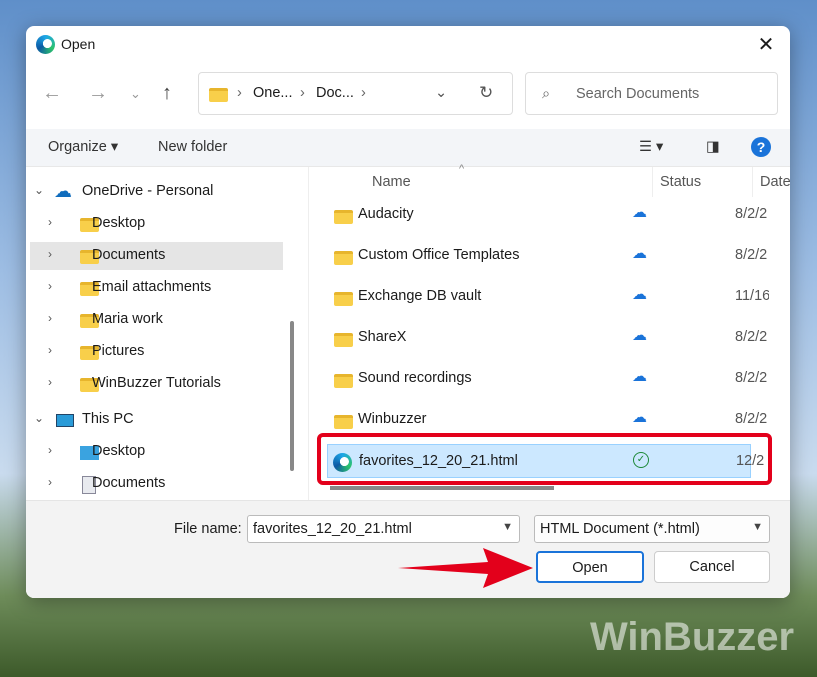  Describe the element at coordinates (127, 319) in the screenshot. I see `nav-item-label: Maria work` at that location.